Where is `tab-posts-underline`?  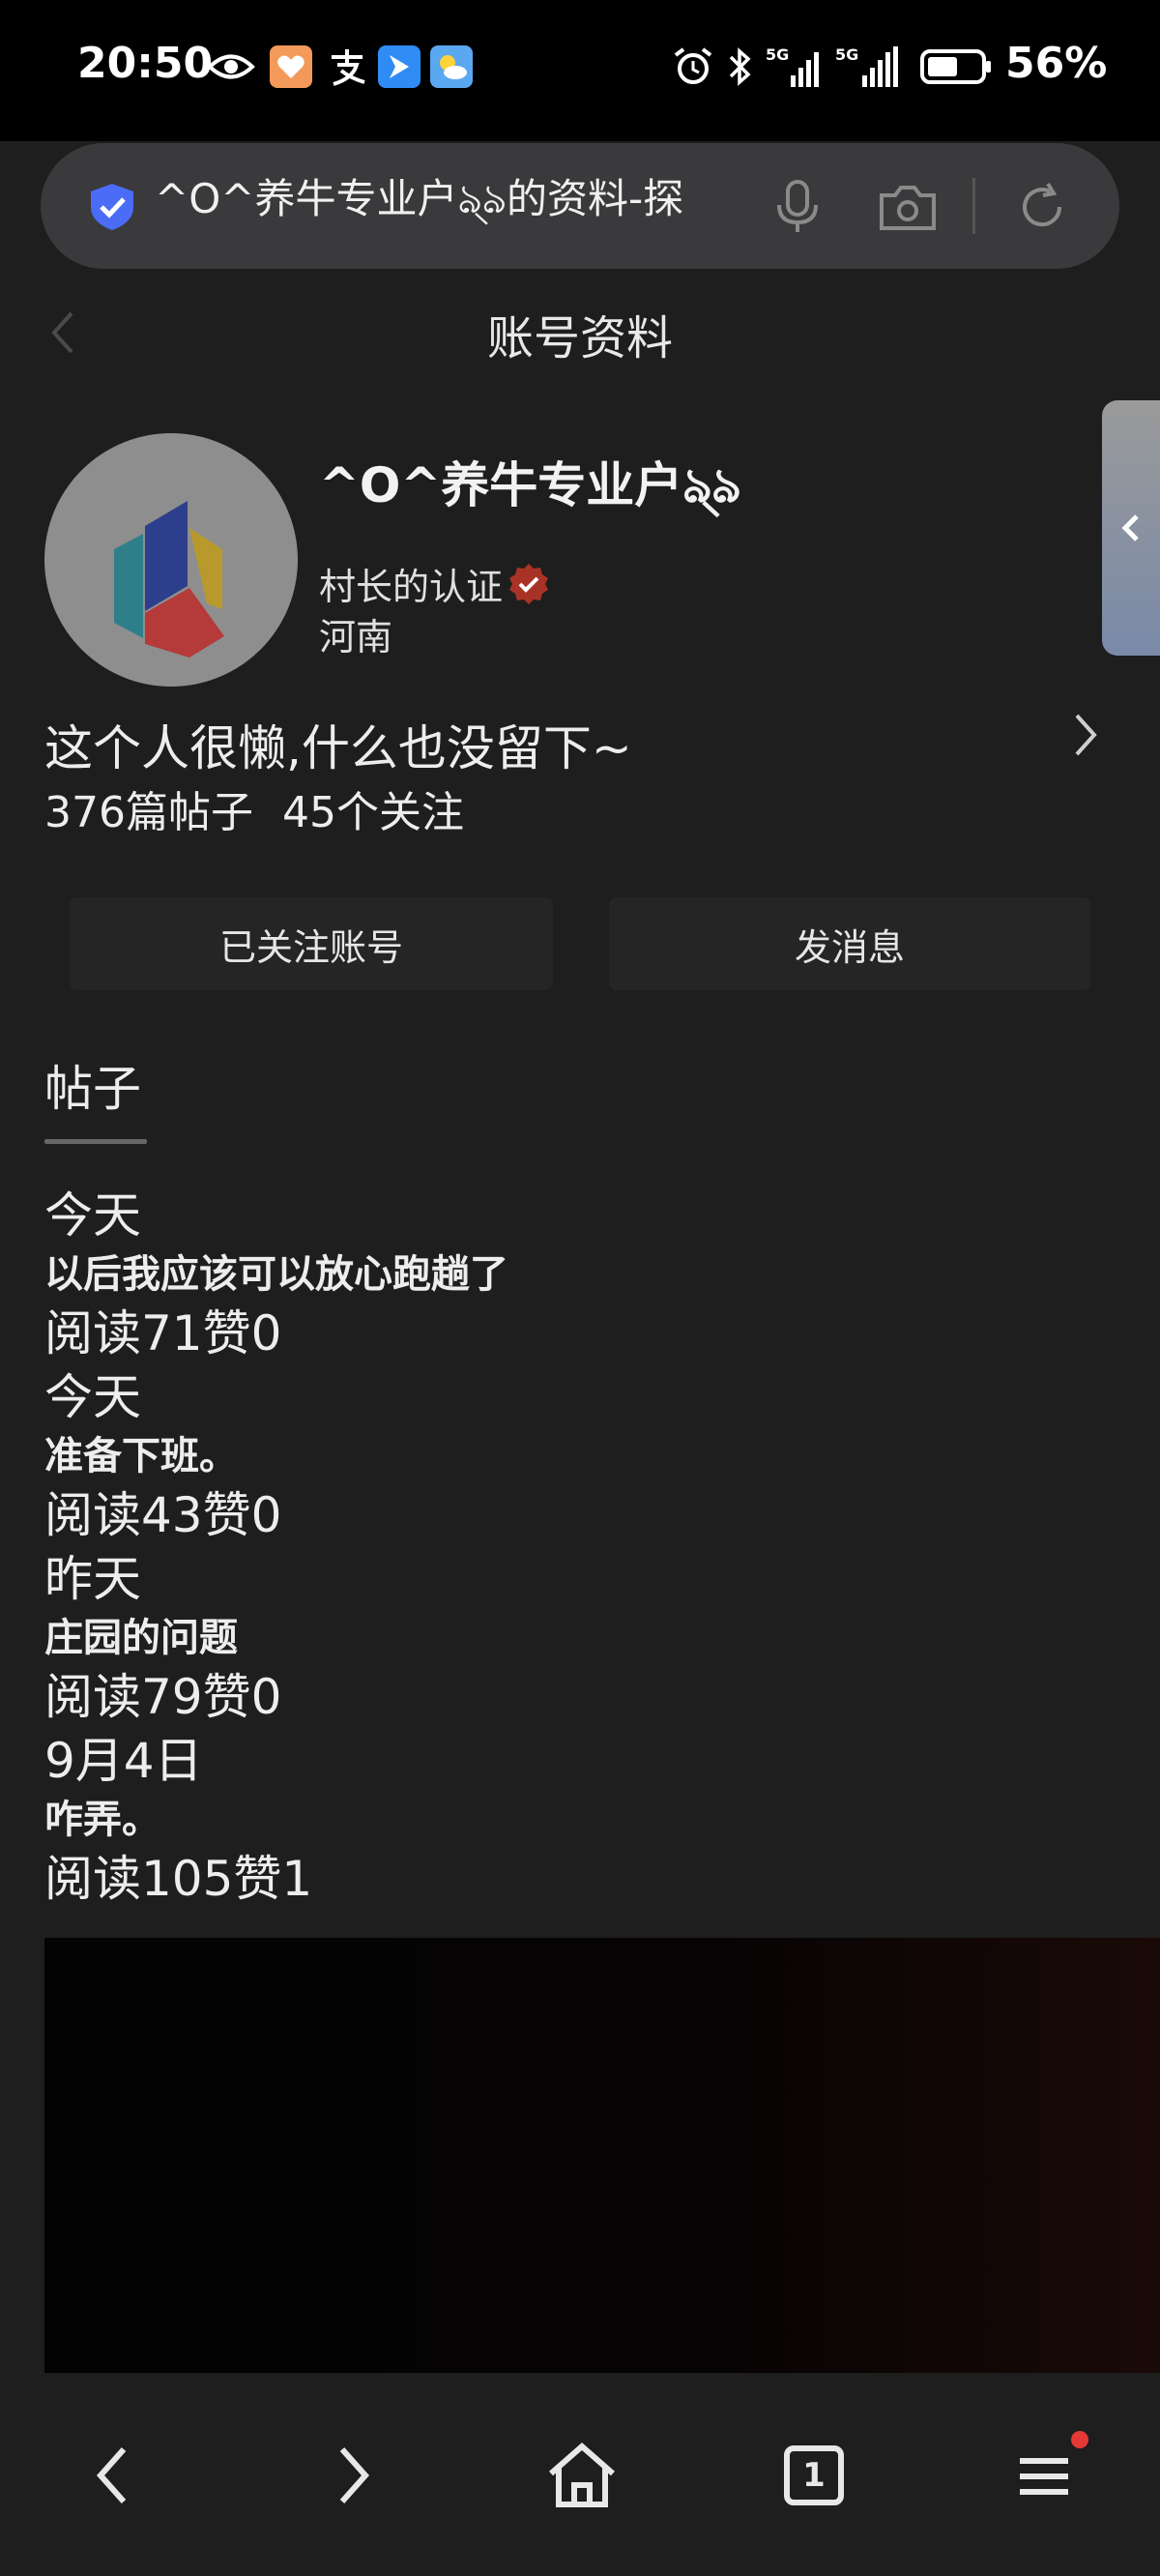
tab-posts-underline is located at coordinates (96, 1141).